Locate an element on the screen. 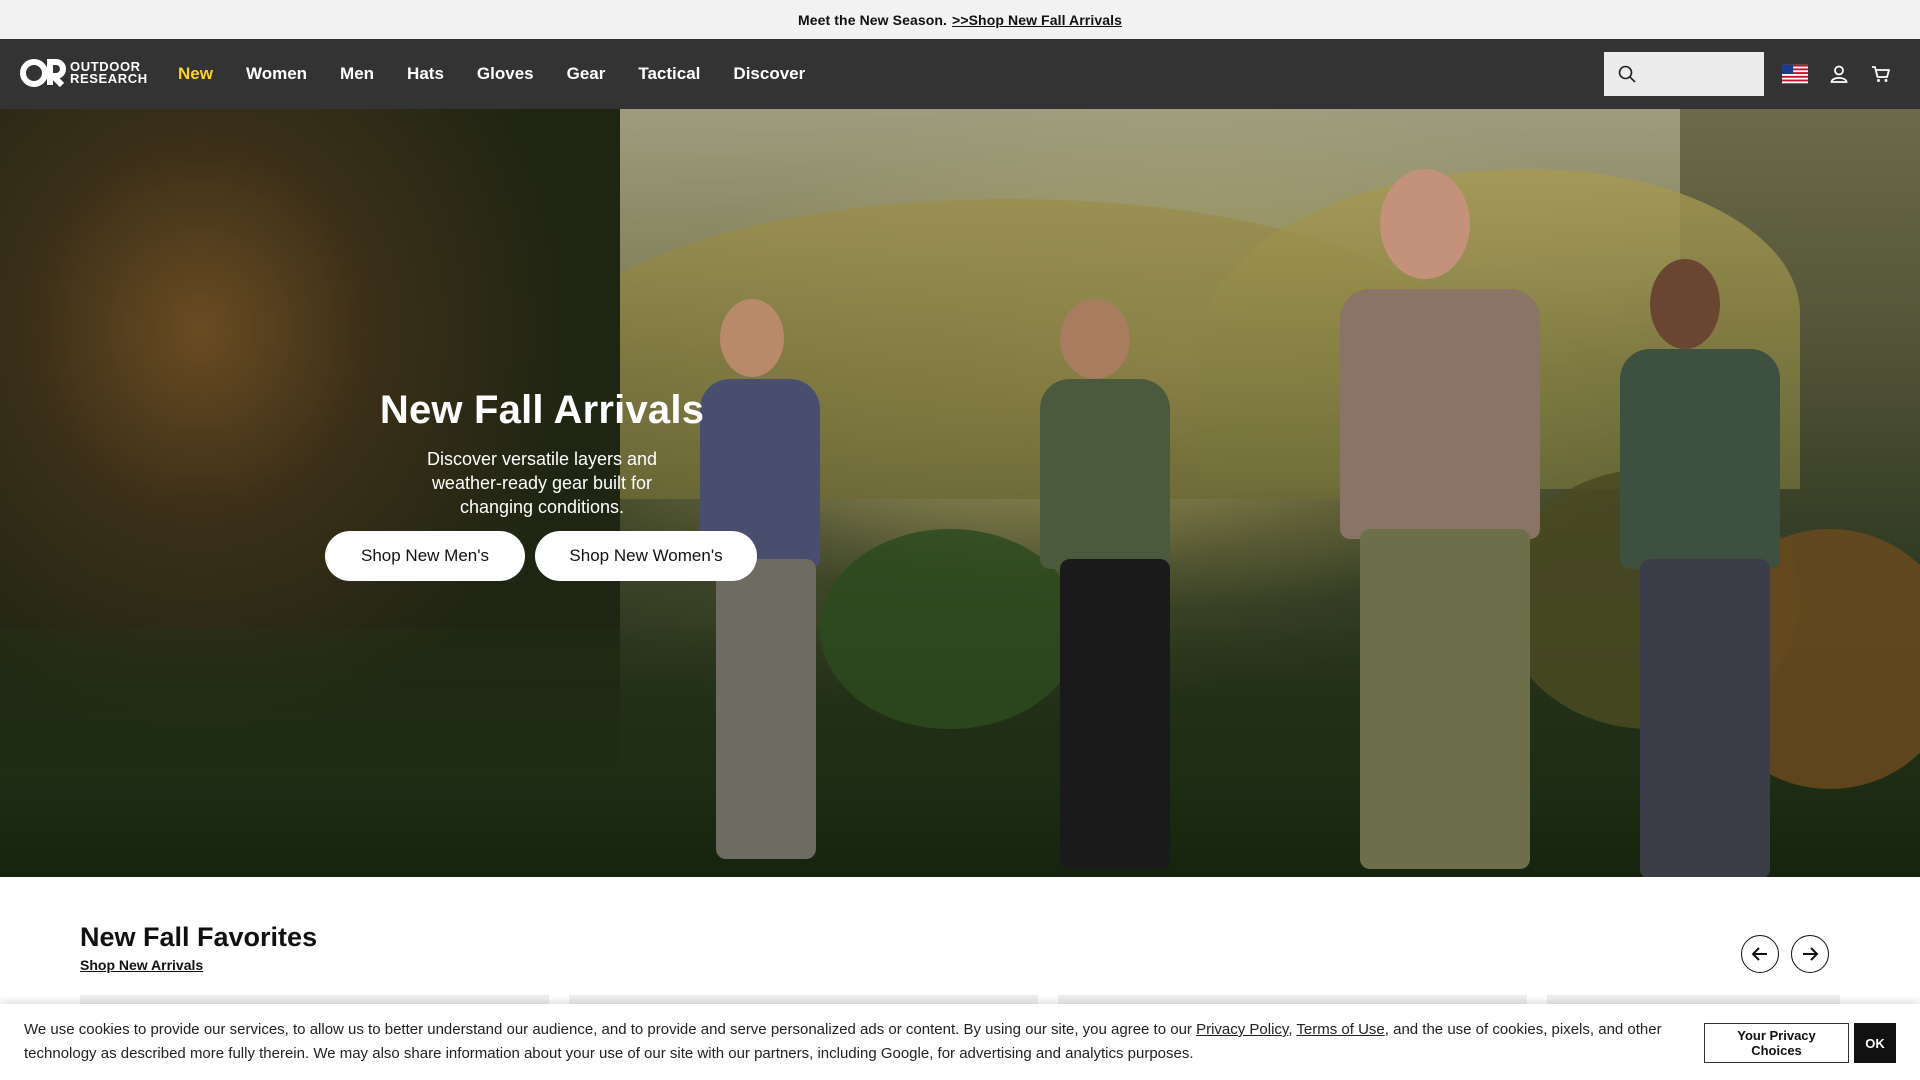 The height and width of the screenshot is (1080, 1920). your-privacy-choices-button: Your Privacy Choices is located at coordinates (1776, 1043).